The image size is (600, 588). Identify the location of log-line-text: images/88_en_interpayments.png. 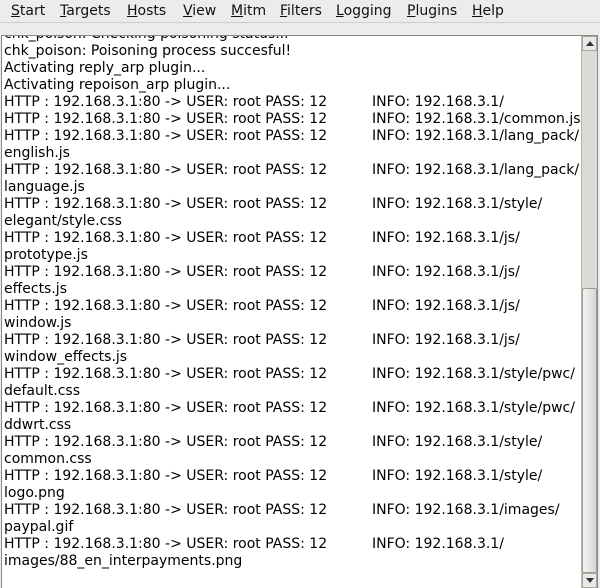
(123, 561).